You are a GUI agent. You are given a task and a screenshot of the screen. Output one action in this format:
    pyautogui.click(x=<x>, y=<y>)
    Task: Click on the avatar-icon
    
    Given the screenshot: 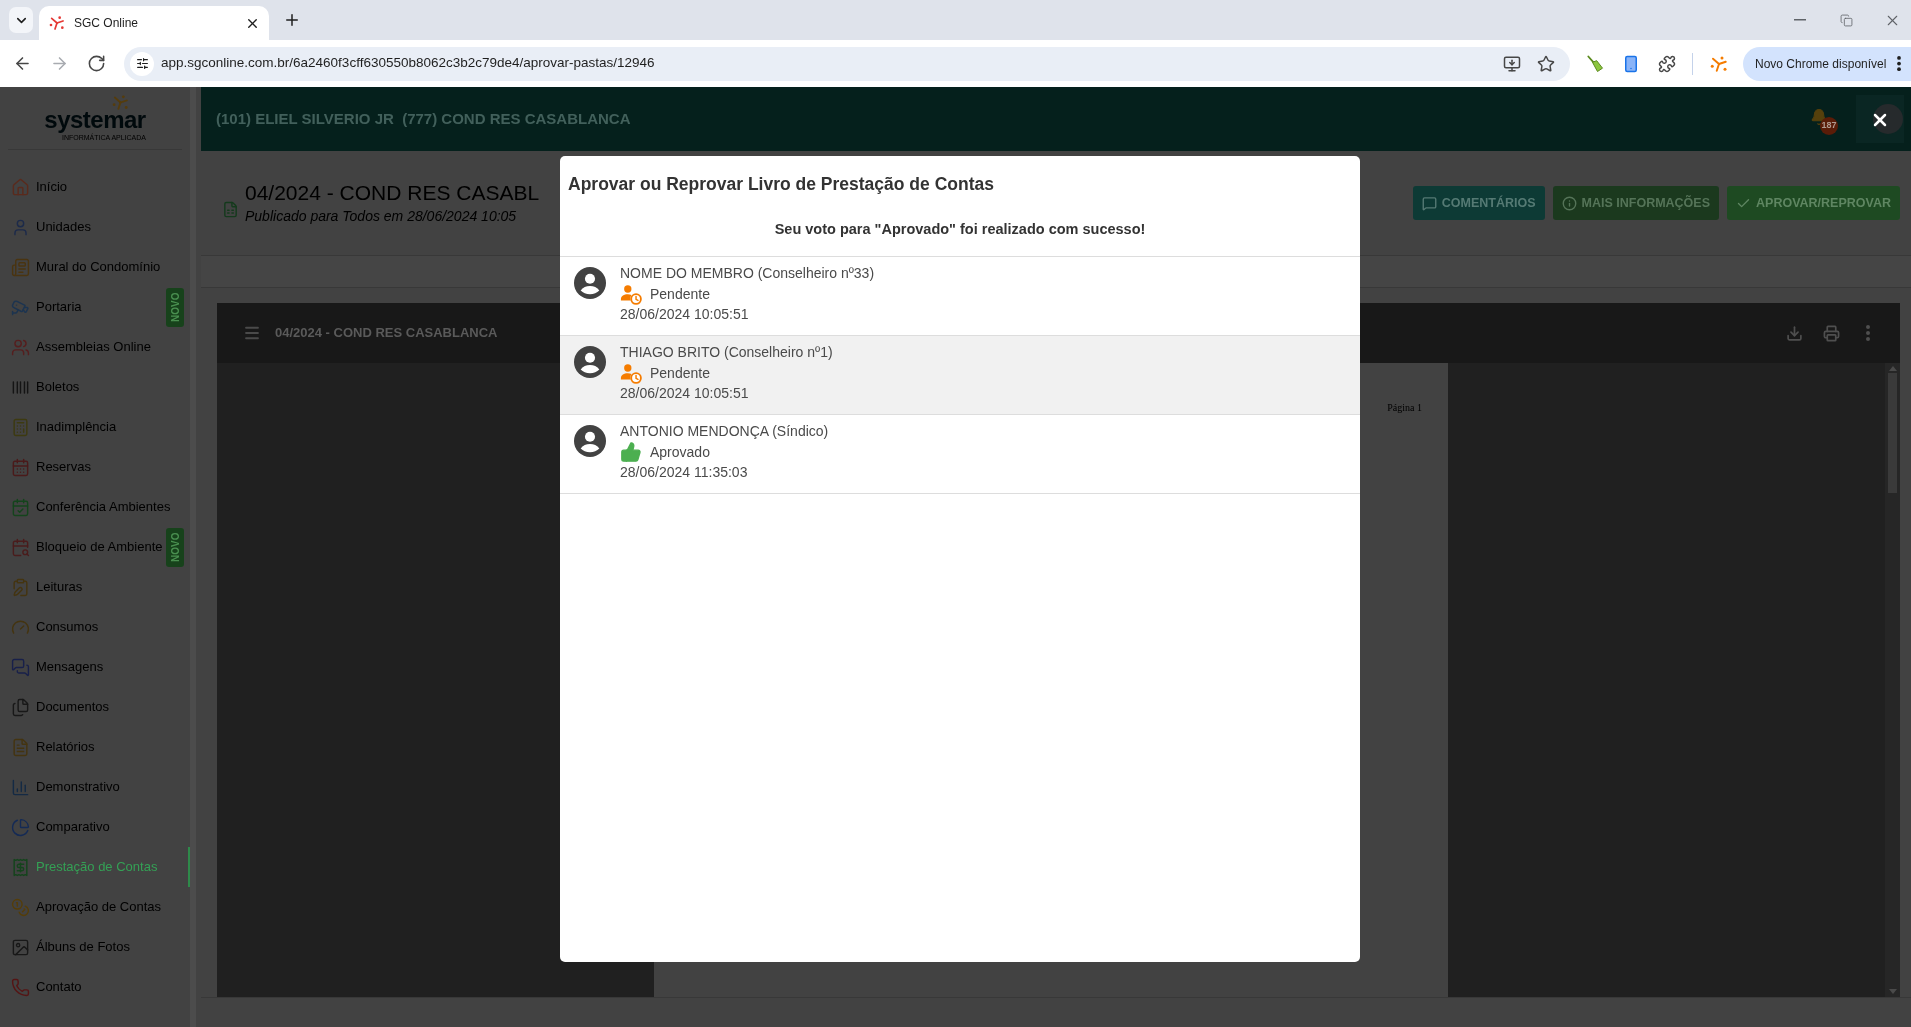 What is the action you would take?
    pyautogui.click(x=1888, y=119)
    